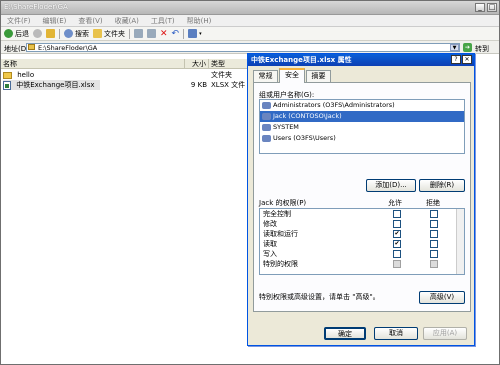  What do you see at coordinates (362, 224) in the screenshot?
I see `permission-row: 修改` at bounding box center [362, 224].